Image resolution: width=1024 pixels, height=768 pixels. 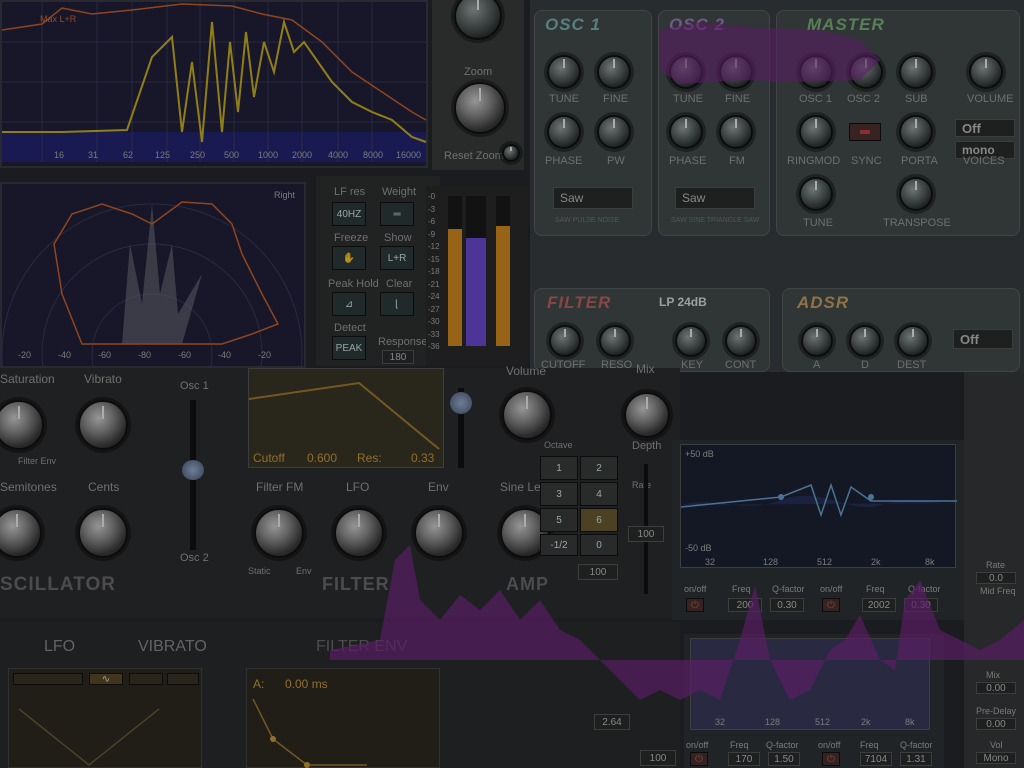 What do you see at coordinates (349, 214) in the screenshot?
I see `lf-res-button: 40HZ` at bounding box center [349, 214].